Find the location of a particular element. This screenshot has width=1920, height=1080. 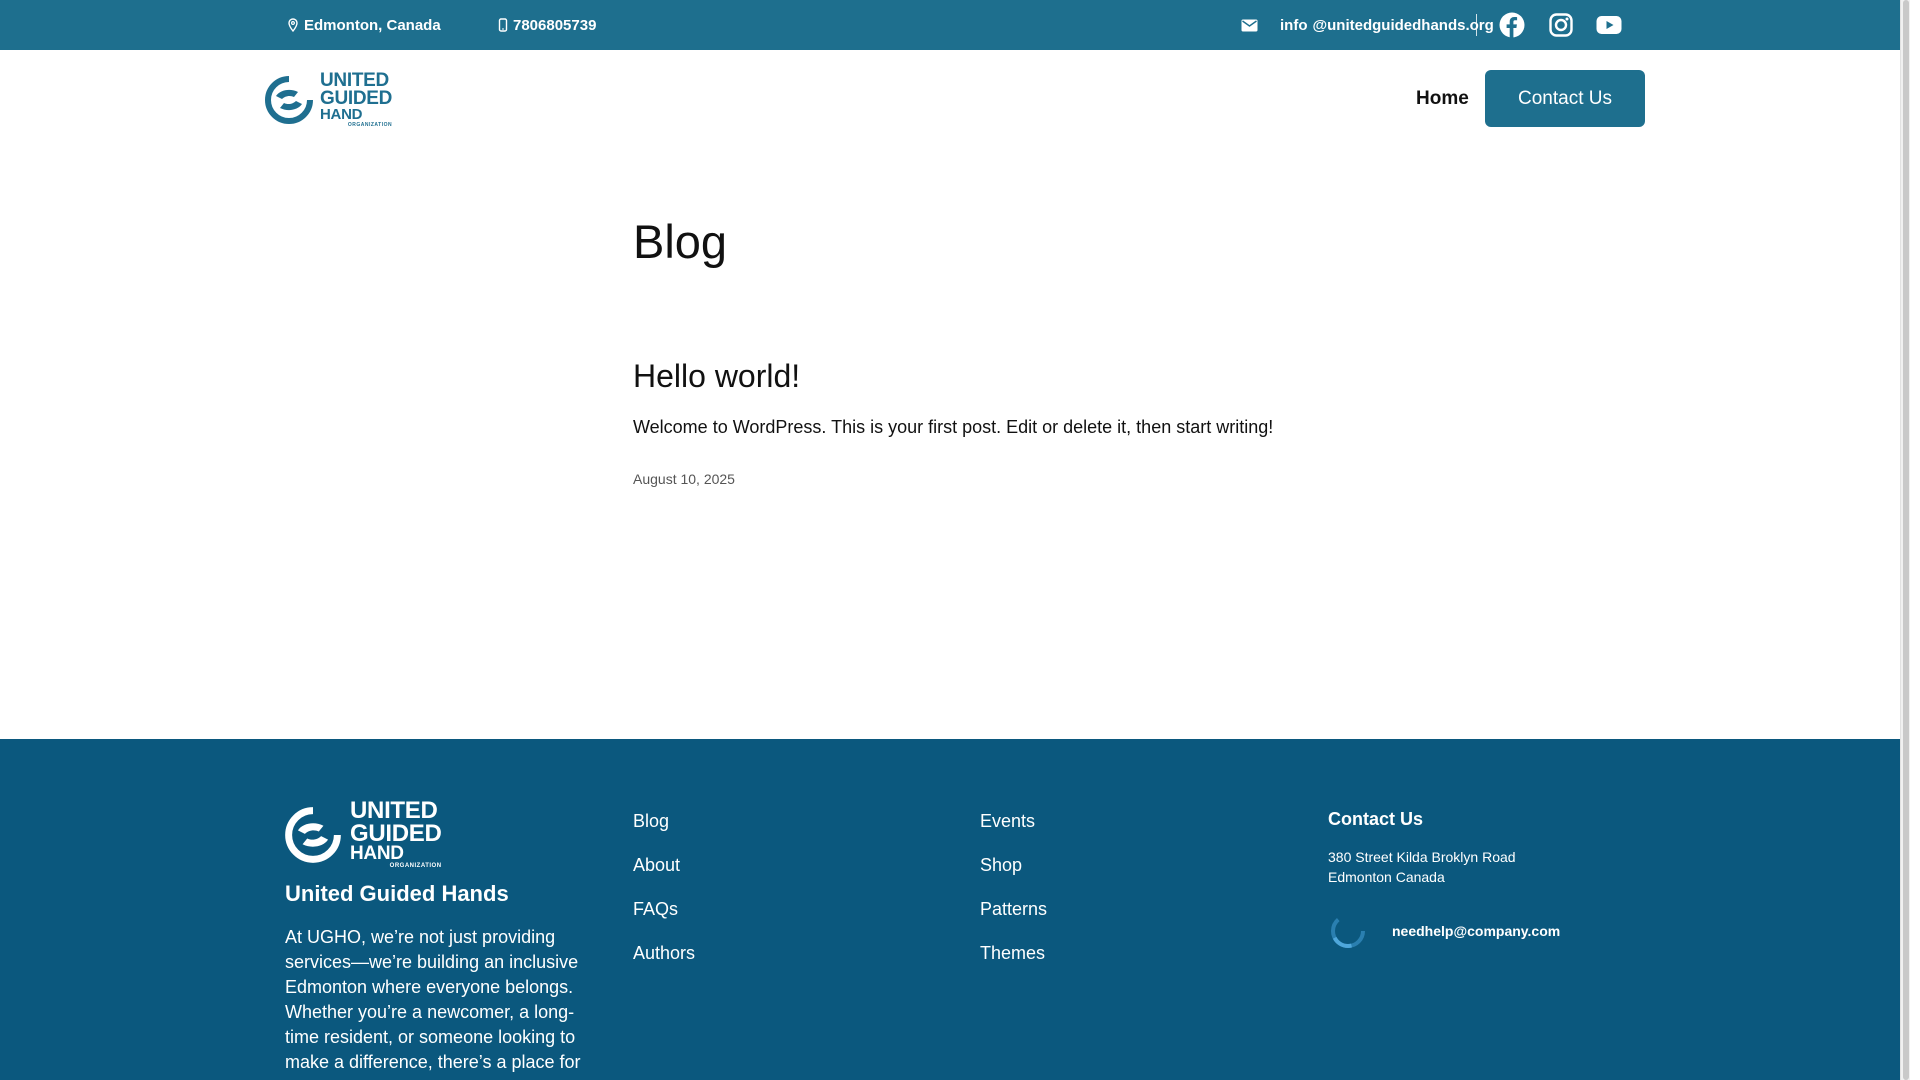

footer-link-themes: Themes is located at coordinates (1013, 954).